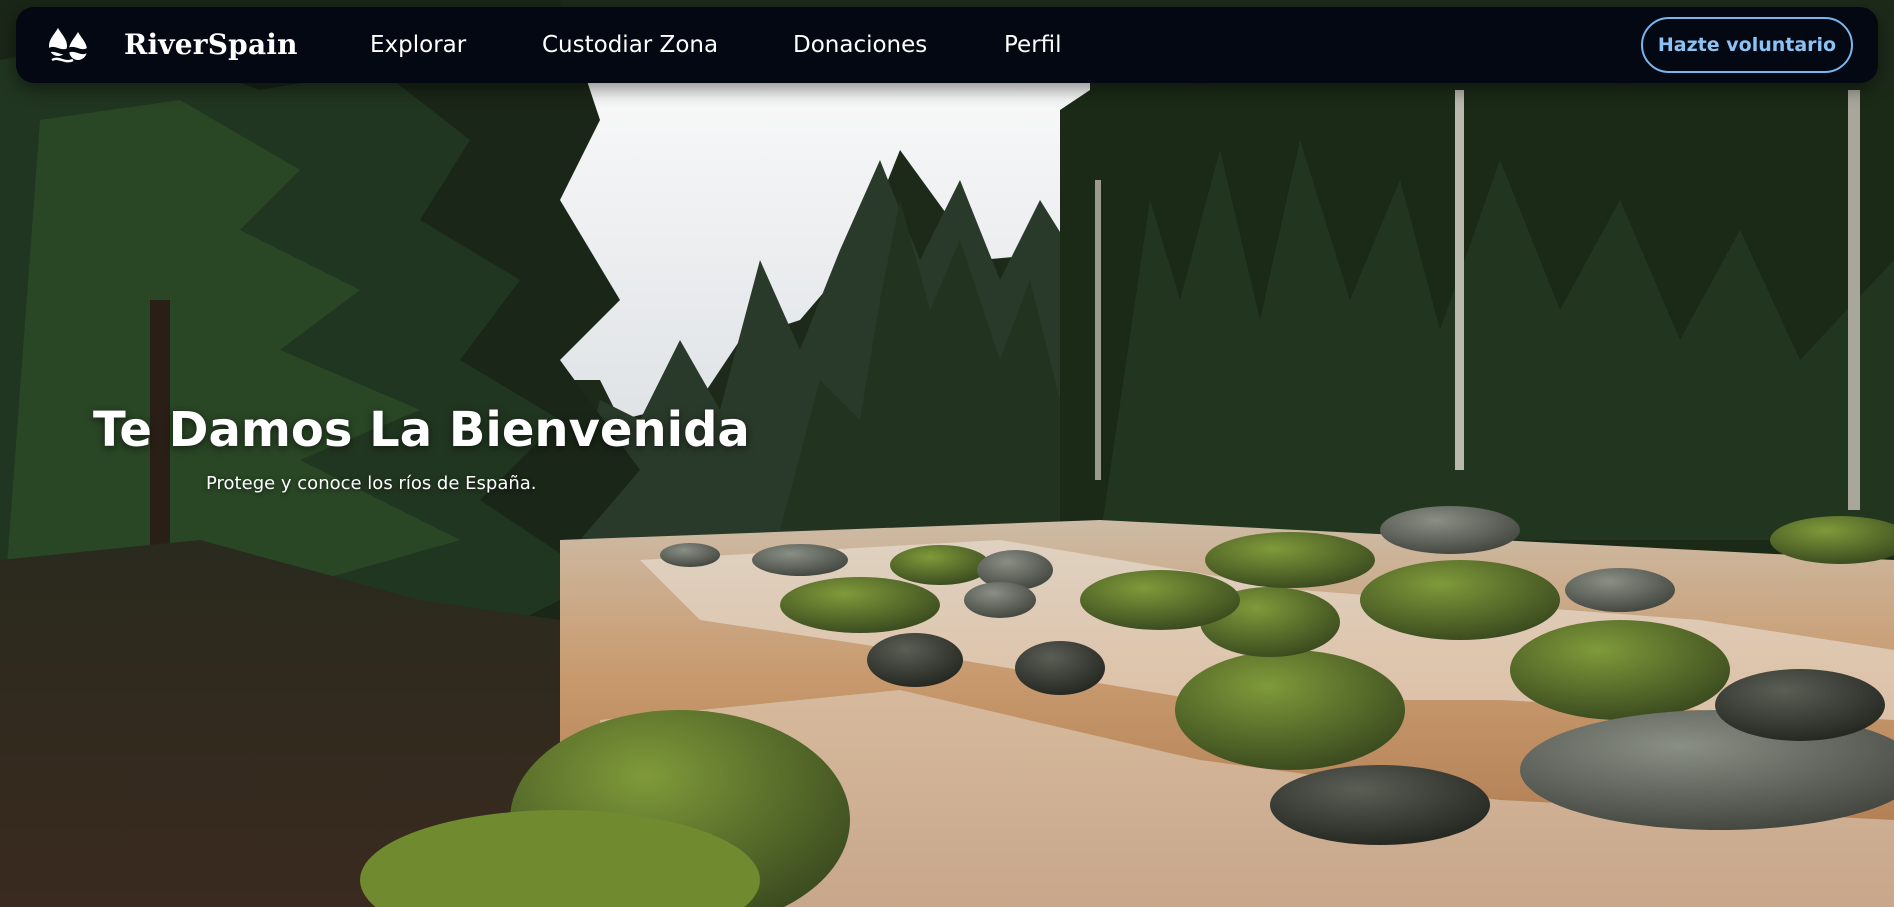 The image size is (1894, 907). Describe the element at coordinates (211, 45) in the screenshot. I see `brand-name: RiverSpain` at that location.